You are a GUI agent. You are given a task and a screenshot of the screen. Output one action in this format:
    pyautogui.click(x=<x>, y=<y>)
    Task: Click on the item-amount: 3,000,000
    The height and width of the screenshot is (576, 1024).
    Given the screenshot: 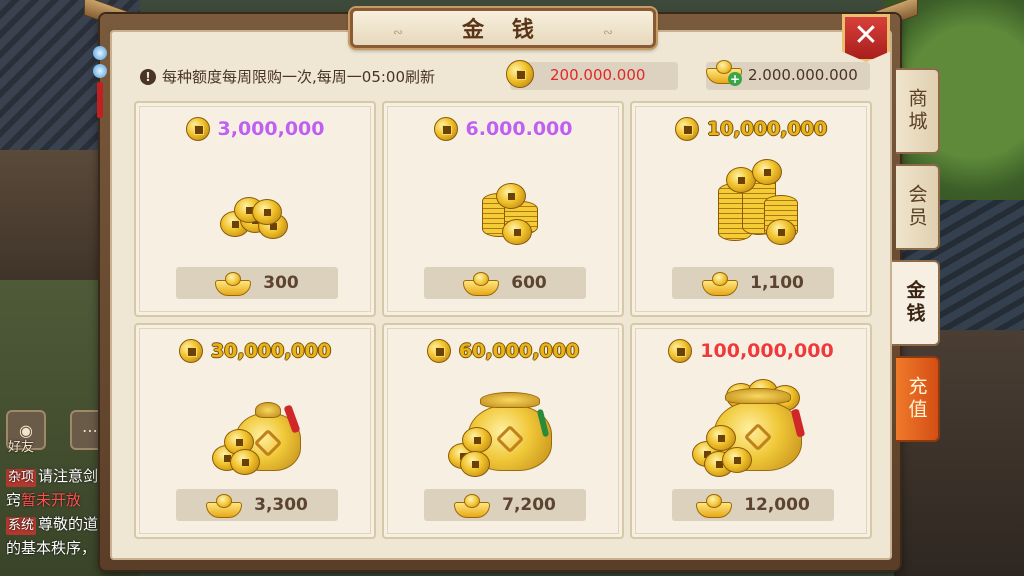 What is the action you would take?
    pyautogui.click(x=271, y=129)
    